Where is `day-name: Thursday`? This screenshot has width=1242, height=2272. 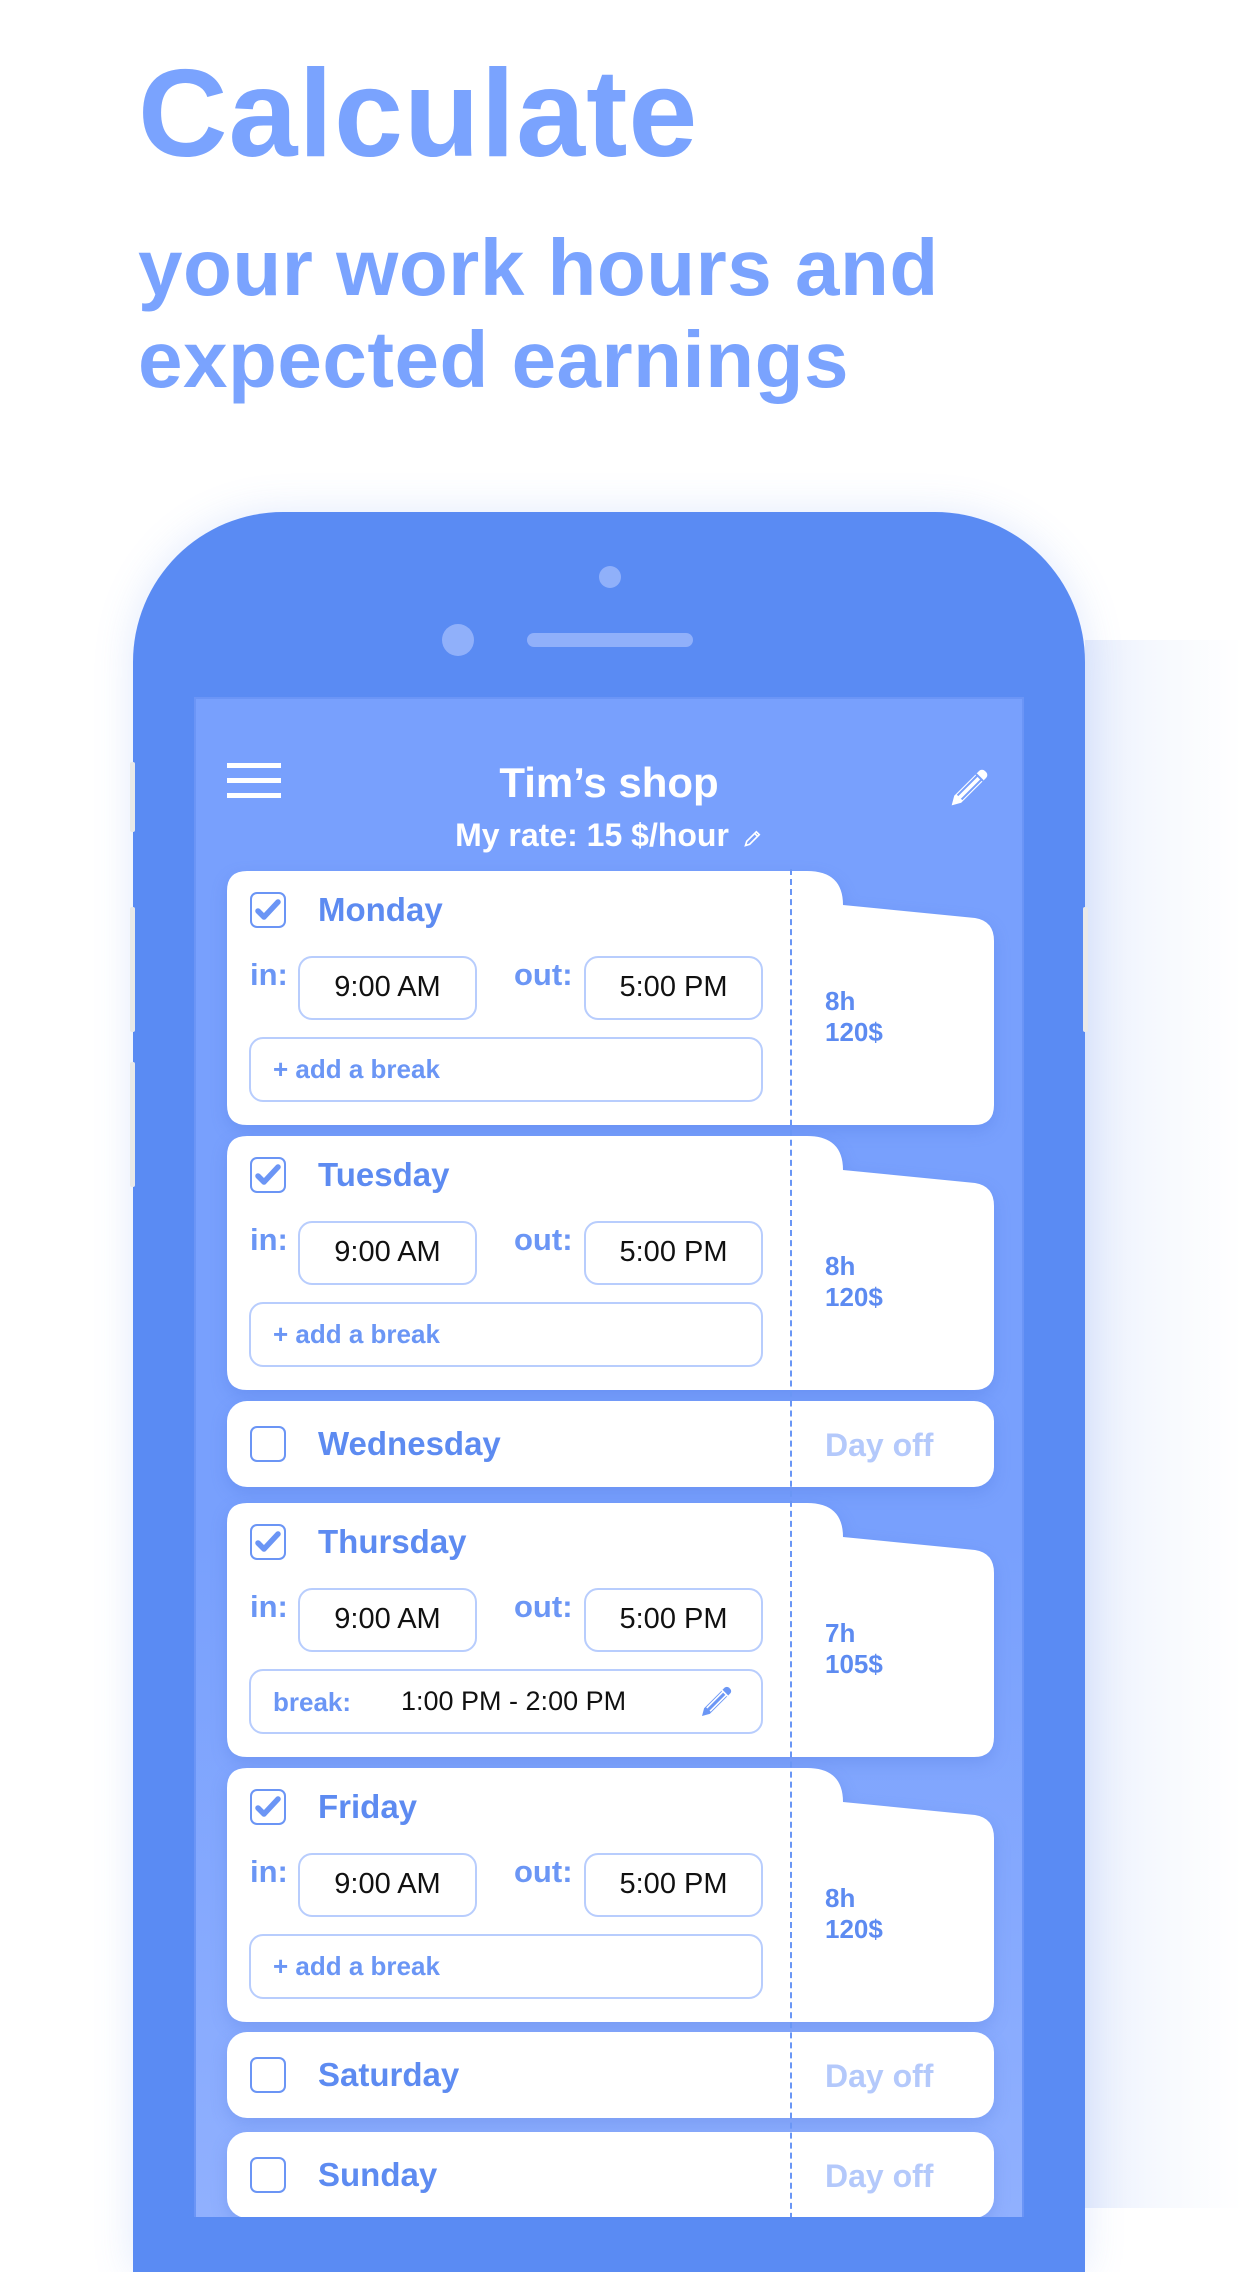
day-name: Thursday is located at coordinates (392, 1541).